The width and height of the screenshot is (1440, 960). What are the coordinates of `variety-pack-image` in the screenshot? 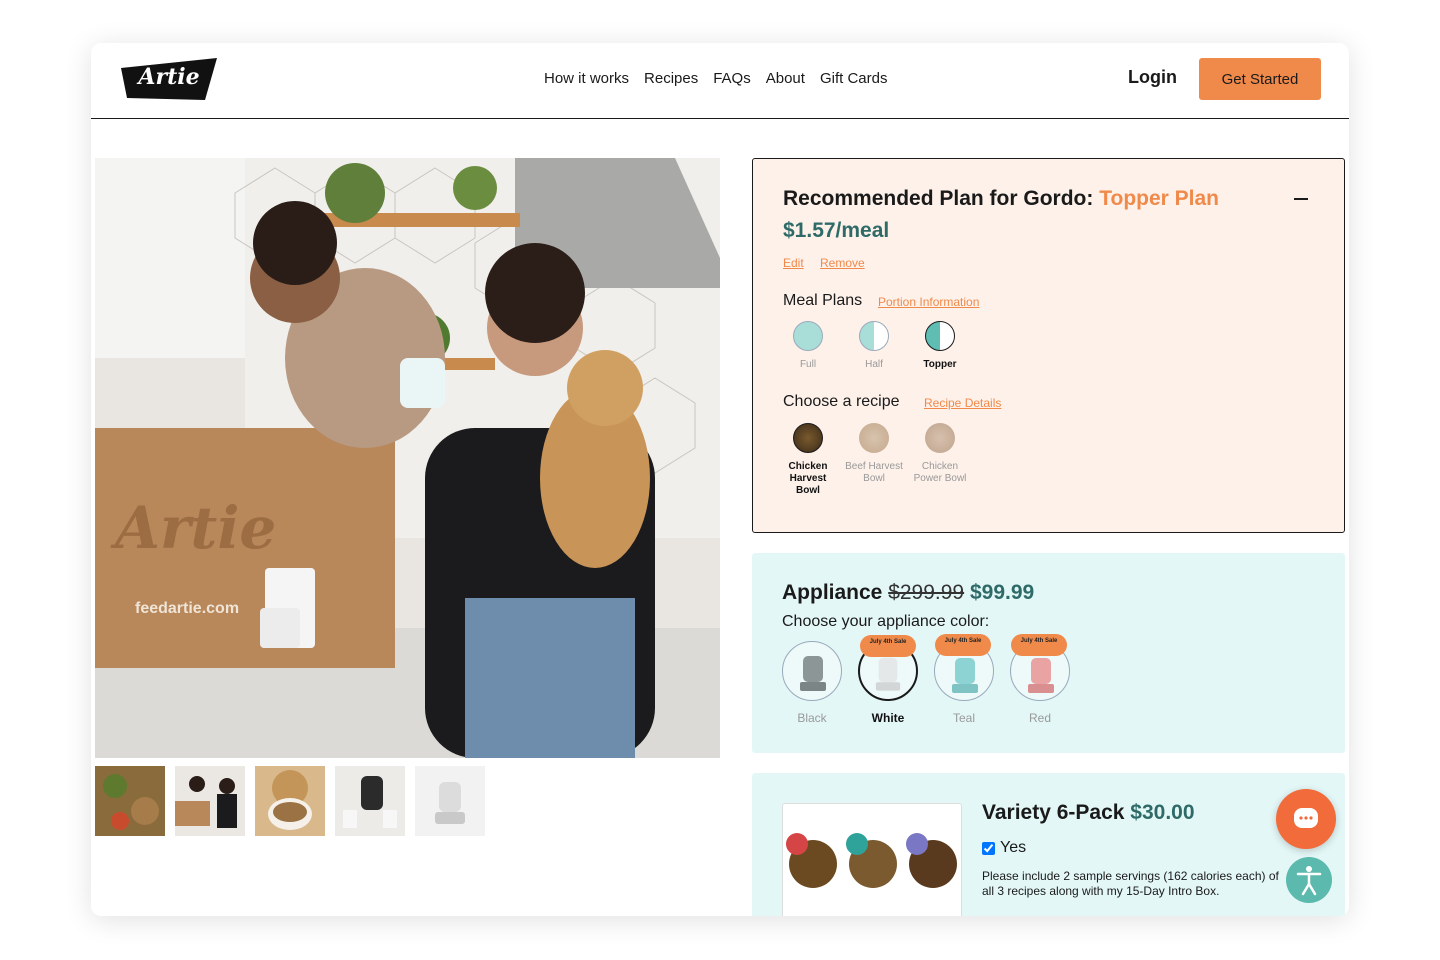 It's located at (872, 859).